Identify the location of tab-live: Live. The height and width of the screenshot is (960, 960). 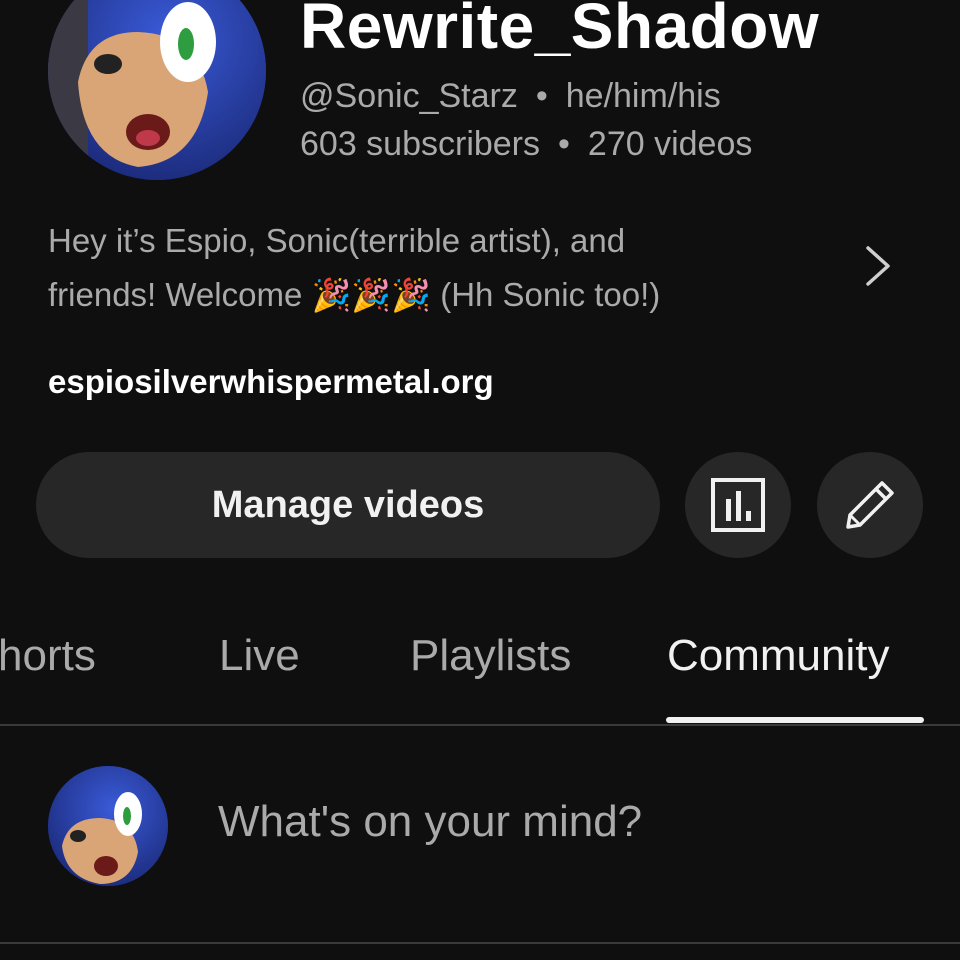
(259, 656).